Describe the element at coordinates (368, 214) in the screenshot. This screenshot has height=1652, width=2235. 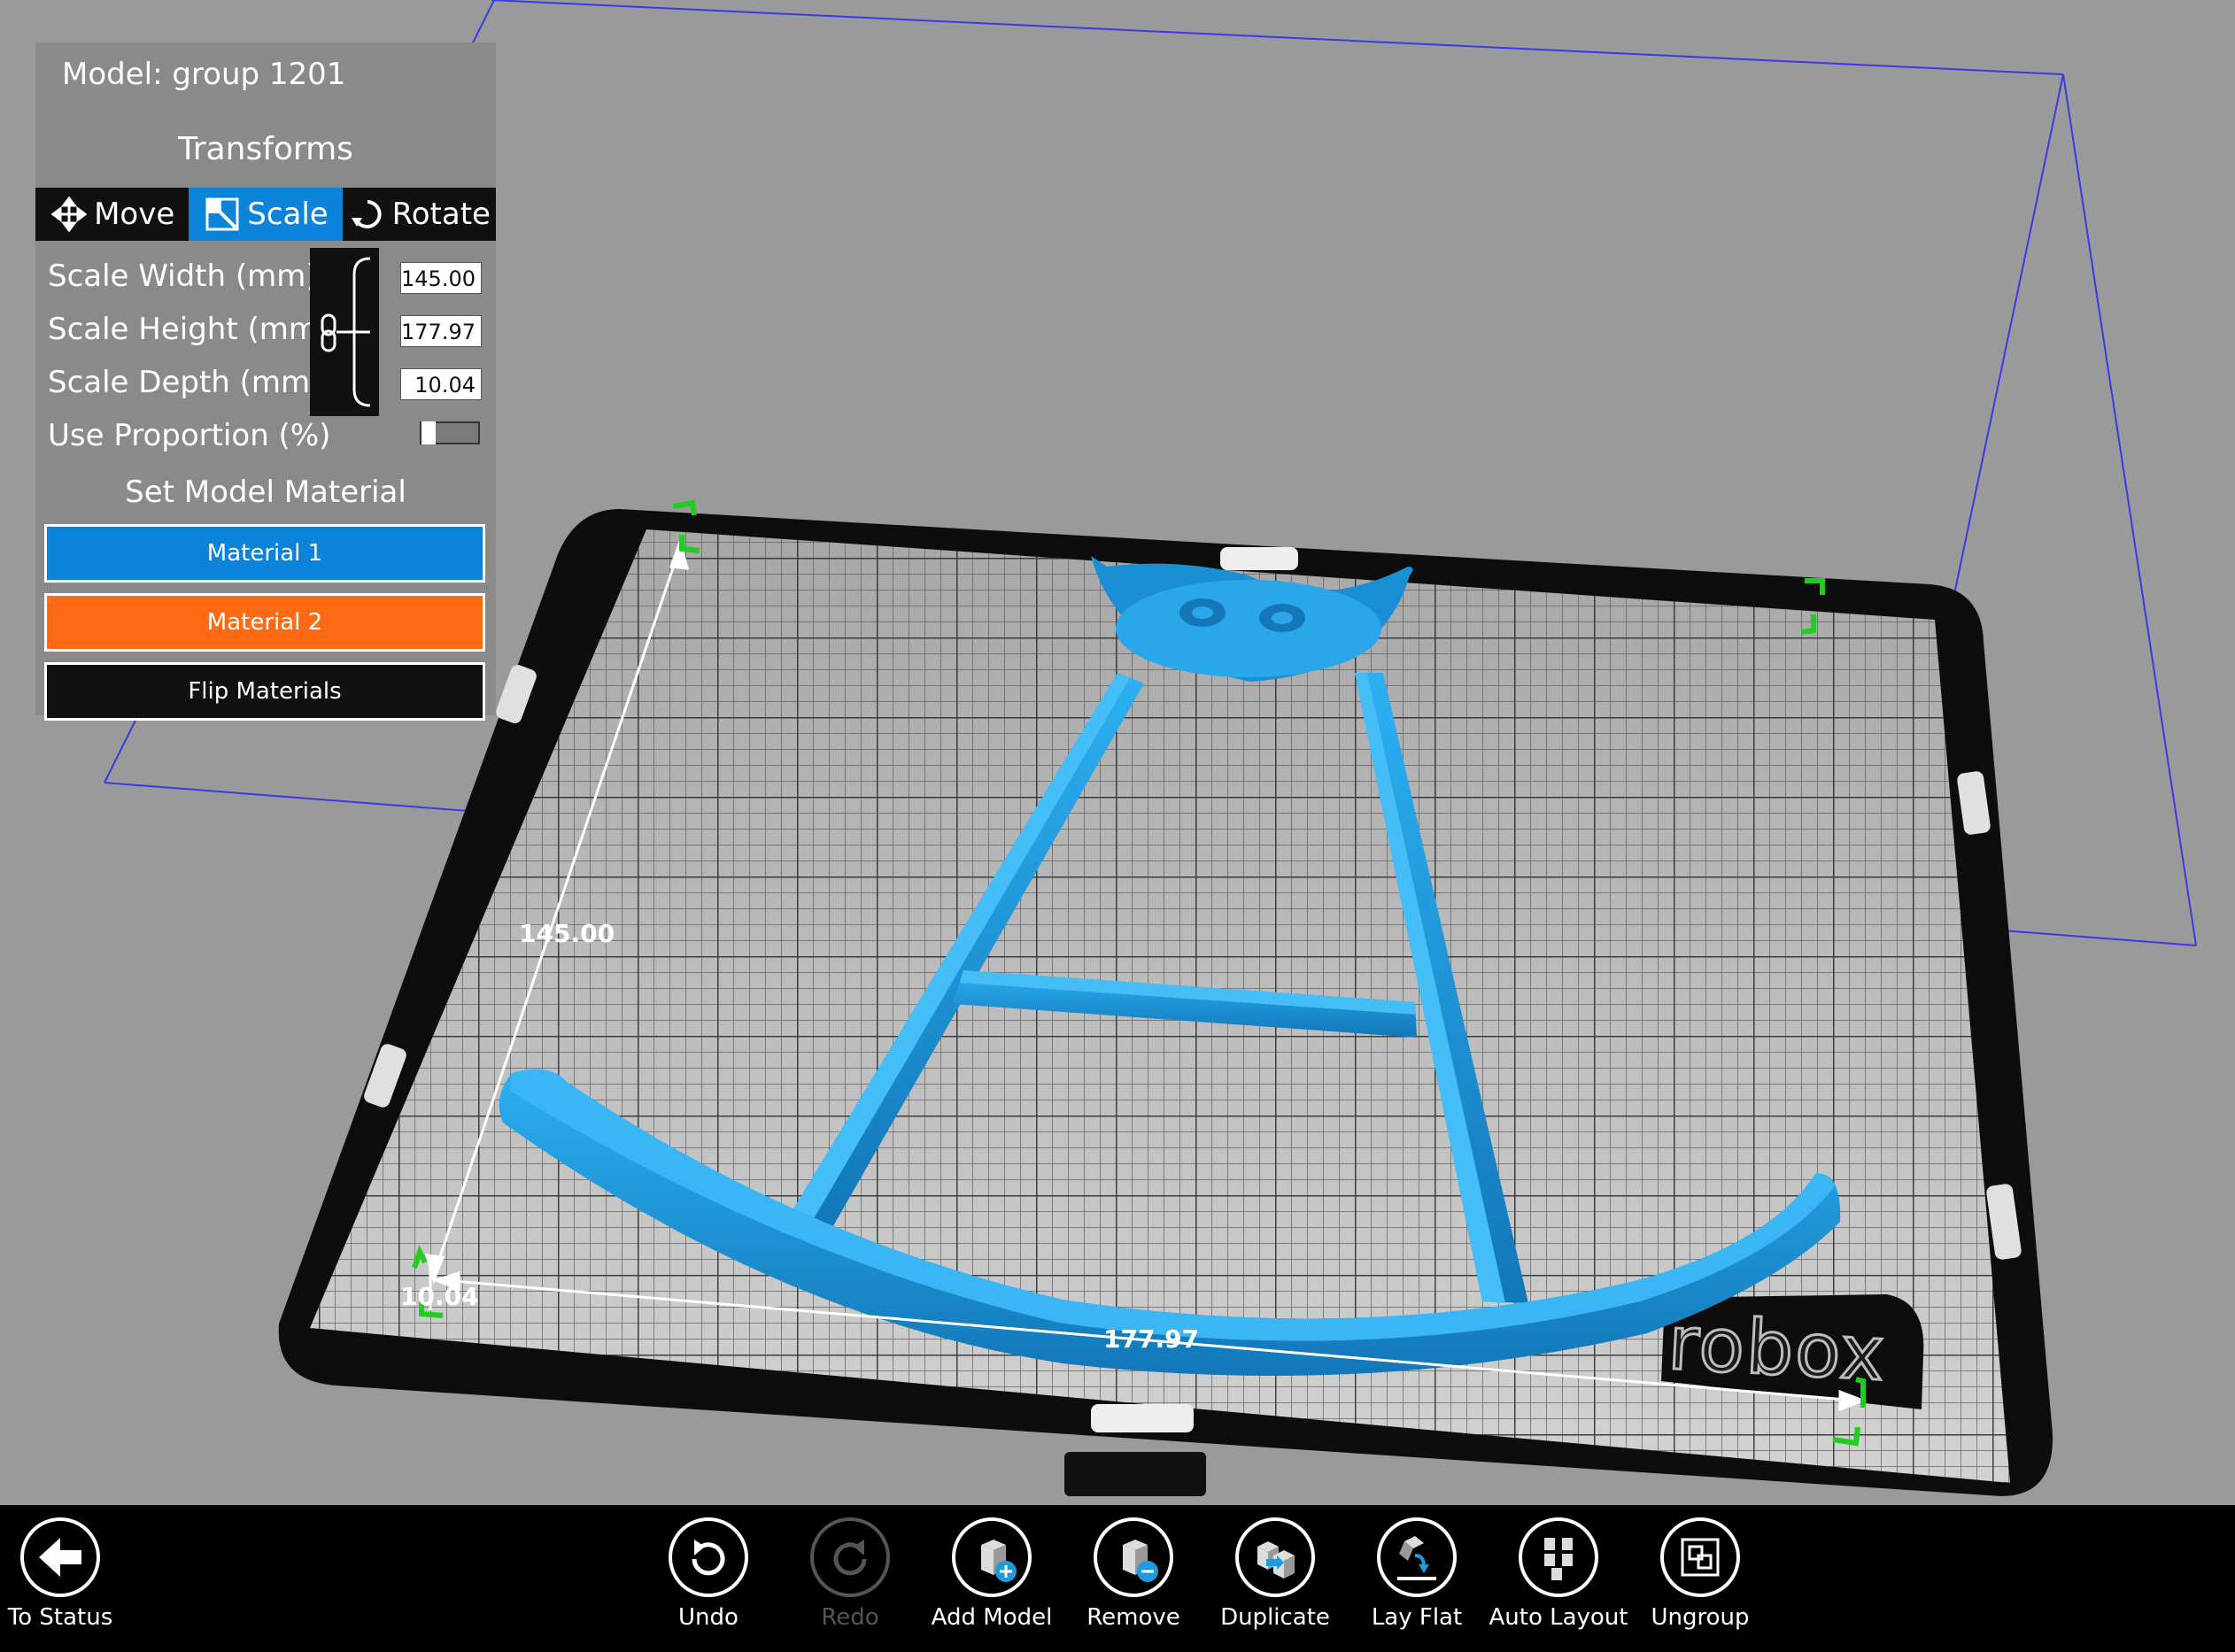
I see `rotate-icon` at that location.